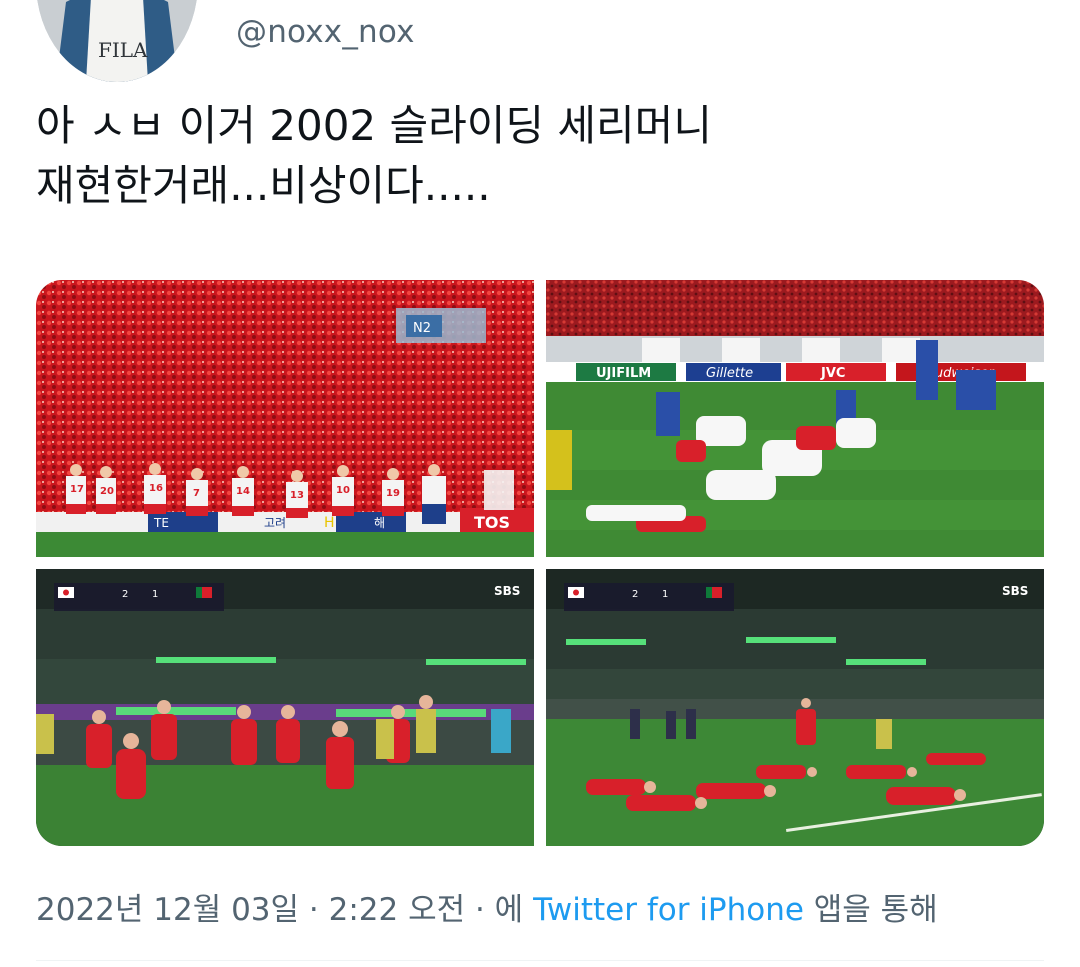 The width and height of the screenshot is (1080, 967). What do you see at coordinates (832, 373) in the screenshot?
I see `board-jvc: JVC` at bounding box center [832, 373].